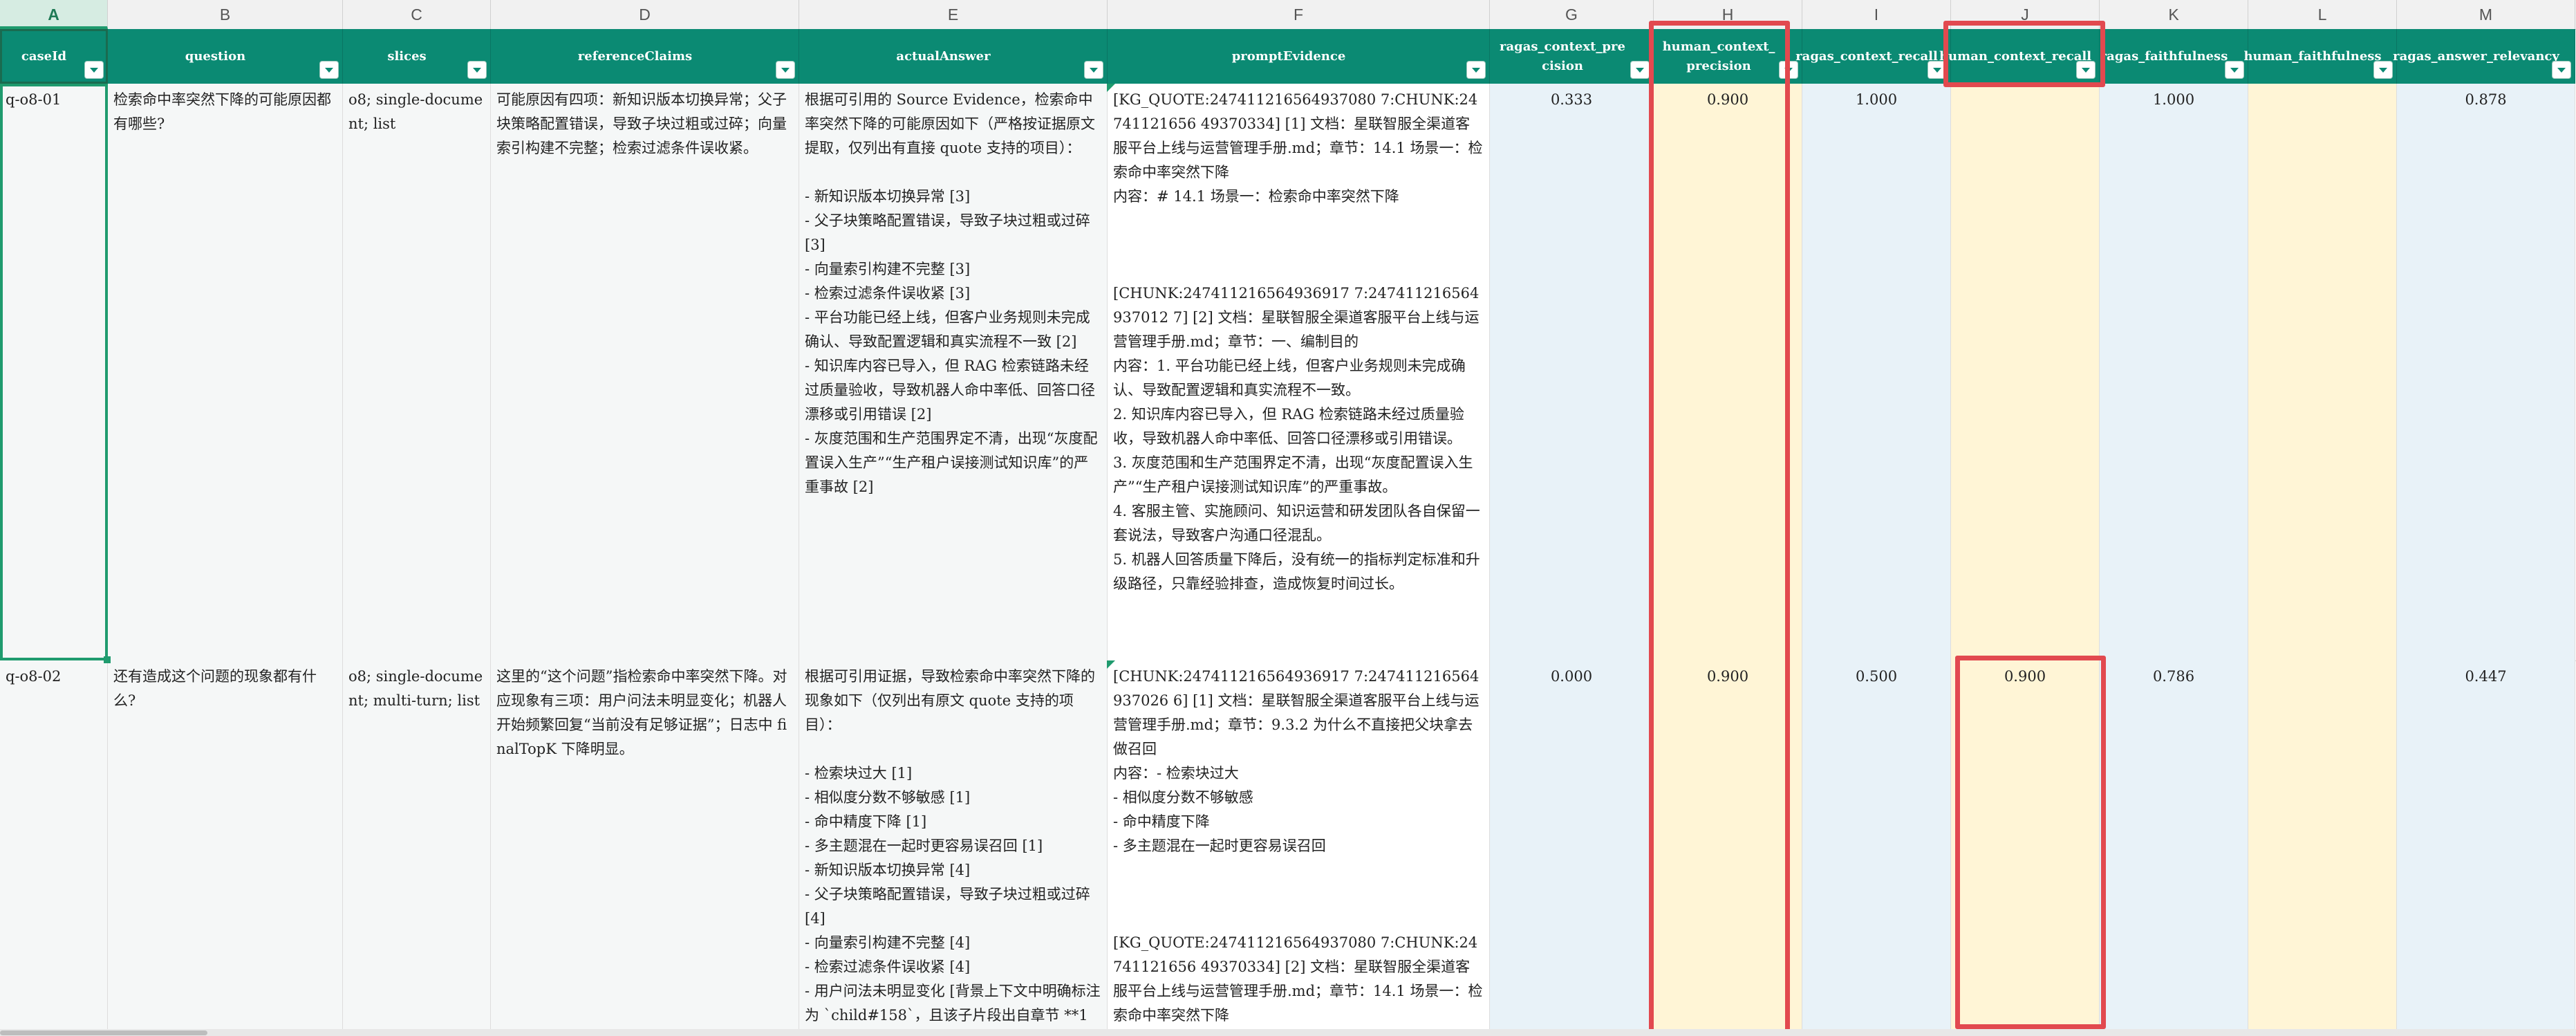 The width and height of the screenshot is (2576, 1036). What do you see at coordinates (1562, 56) in the screenshot?
I see `header-label: ragas_context_precision` at bounding box center [1562, 56].